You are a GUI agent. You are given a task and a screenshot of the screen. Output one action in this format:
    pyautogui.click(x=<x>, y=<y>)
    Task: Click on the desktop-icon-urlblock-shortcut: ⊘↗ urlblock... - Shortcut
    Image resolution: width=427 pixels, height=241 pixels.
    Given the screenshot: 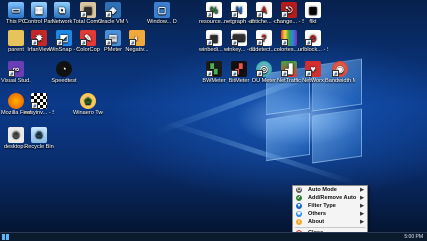 What is the action you would take?
    pyautogui.click(x=313, y=41)
    